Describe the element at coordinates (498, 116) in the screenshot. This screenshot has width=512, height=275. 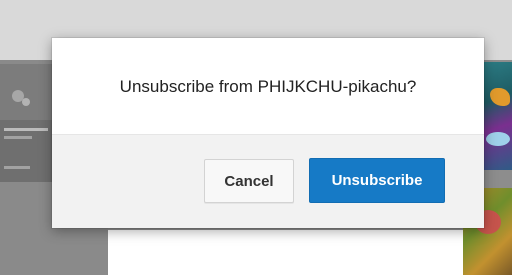
I see `background-thumbnail` at that location.